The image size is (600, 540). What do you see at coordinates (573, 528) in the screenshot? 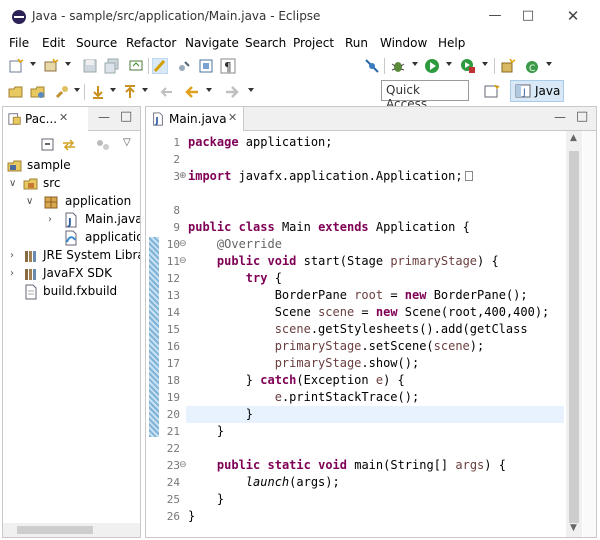
I see `scroll-down-icon: ▼` at bounding box center [573, 528].